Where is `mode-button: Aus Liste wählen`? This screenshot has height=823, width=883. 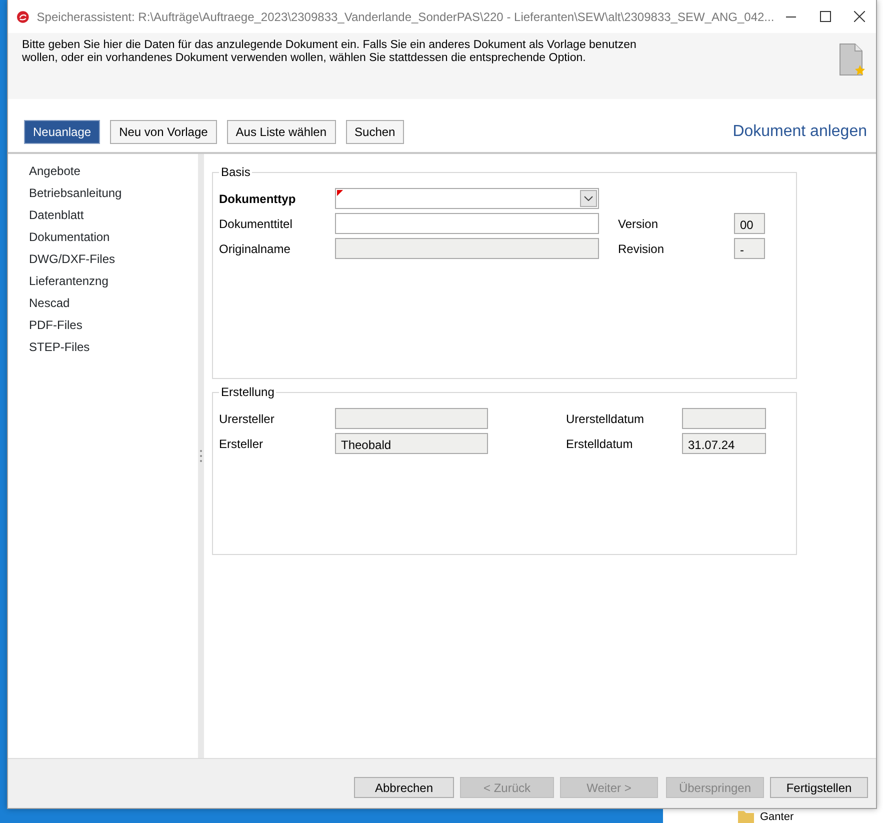
mode-button: Aus Liste wählen is located at coordinates (281, 132).